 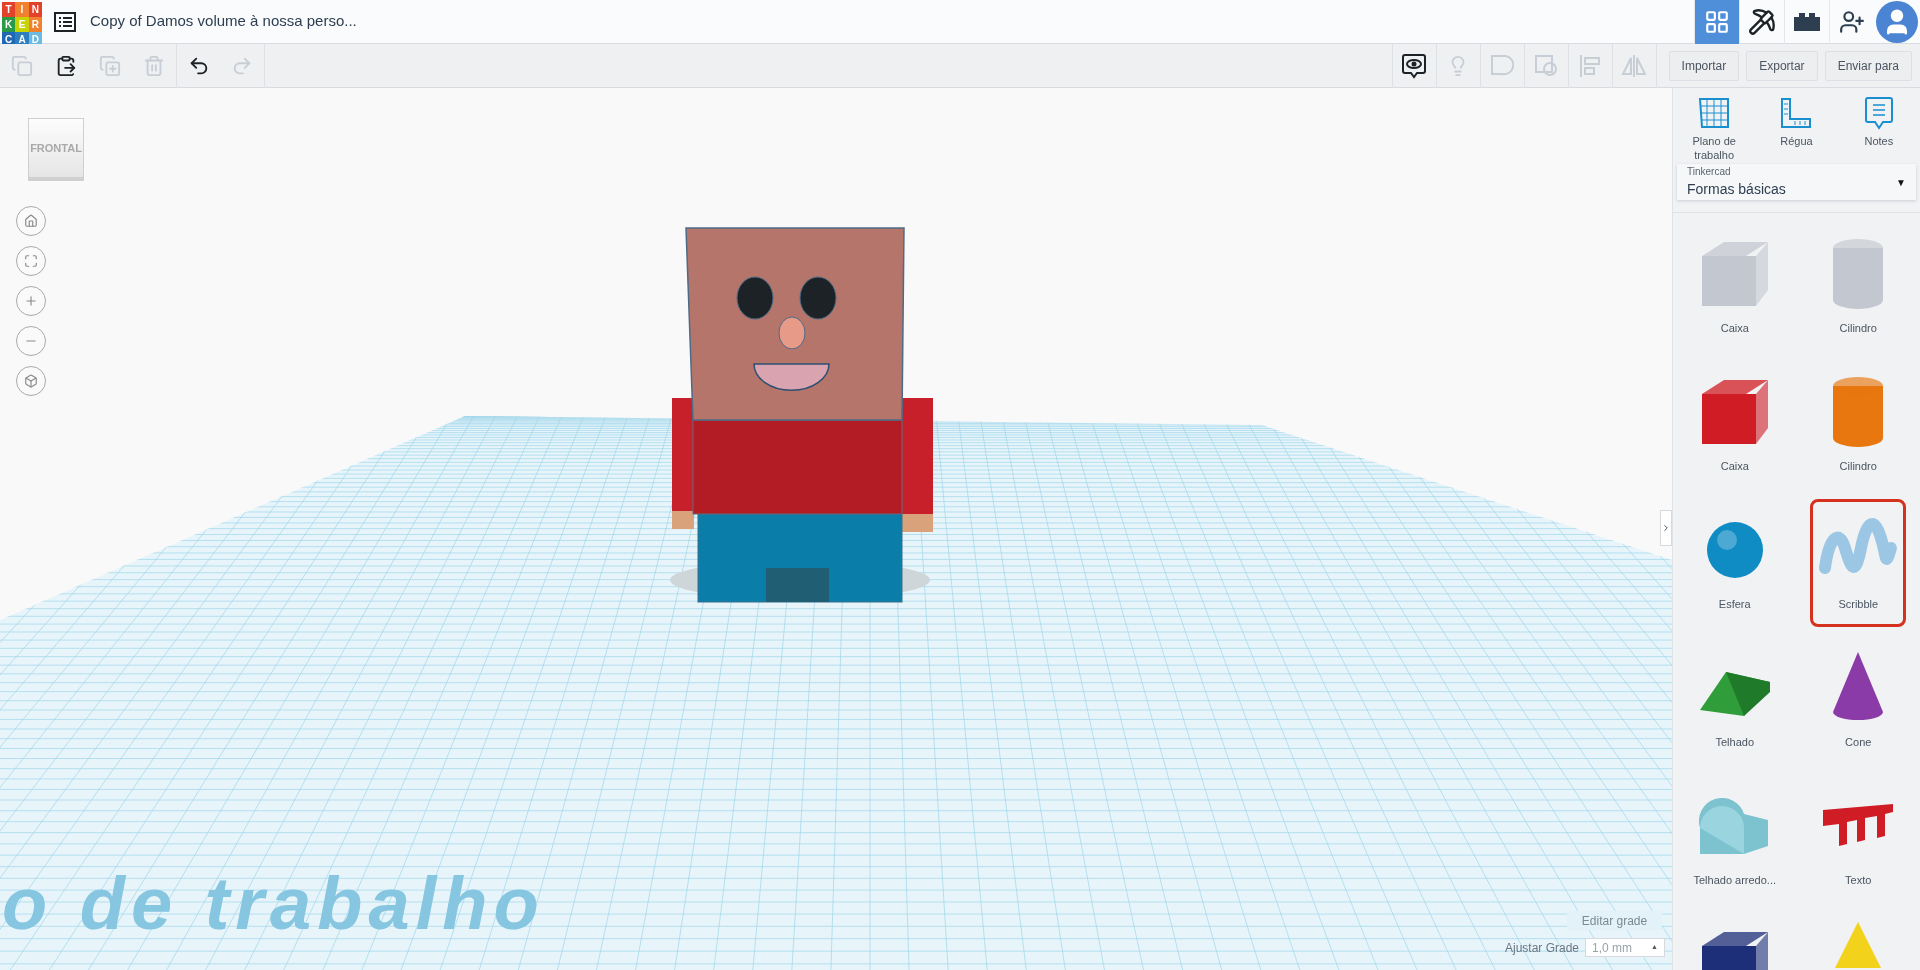 I want to click on perspective-button, so click(x=31, y=381).